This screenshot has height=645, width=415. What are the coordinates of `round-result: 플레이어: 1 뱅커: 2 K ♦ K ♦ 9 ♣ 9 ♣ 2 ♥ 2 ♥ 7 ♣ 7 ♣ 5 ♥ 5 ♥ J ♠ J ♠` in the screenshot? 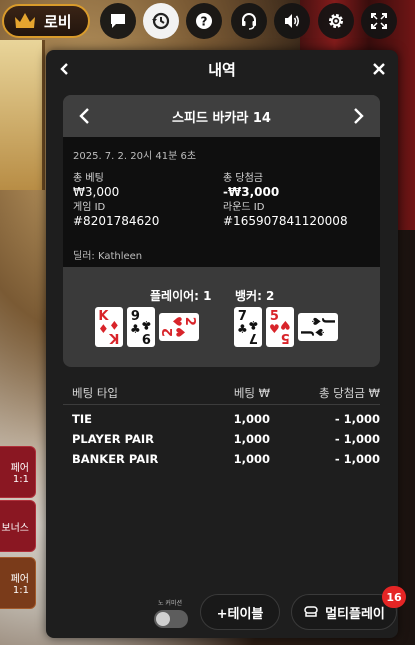 It's located at (221, 317).